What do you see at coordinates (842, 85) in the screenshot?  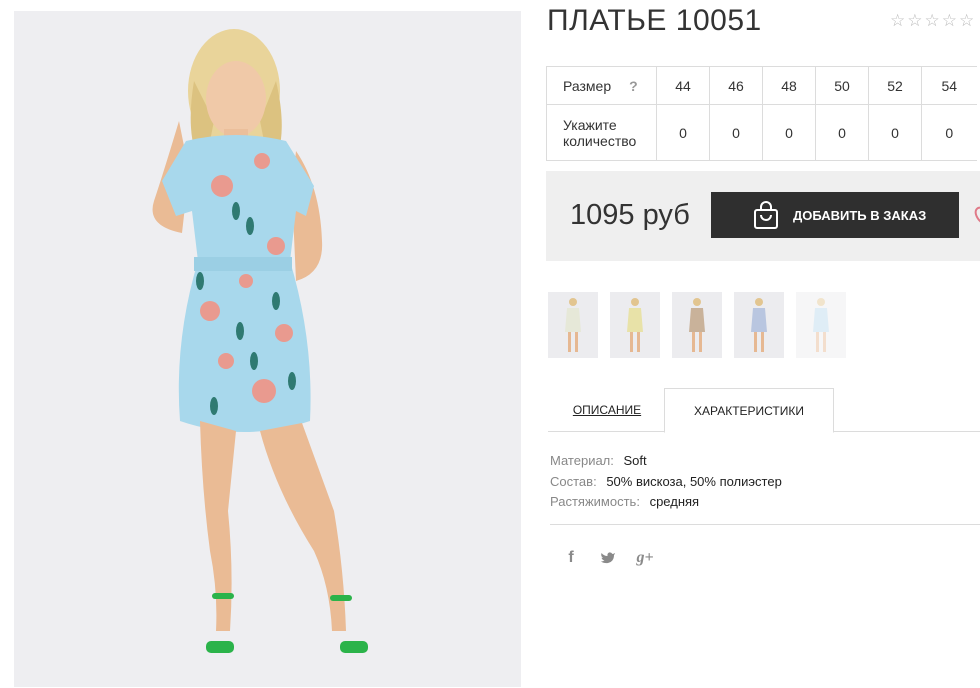 I see `size-50: 50` at bounding box center [842, 85].